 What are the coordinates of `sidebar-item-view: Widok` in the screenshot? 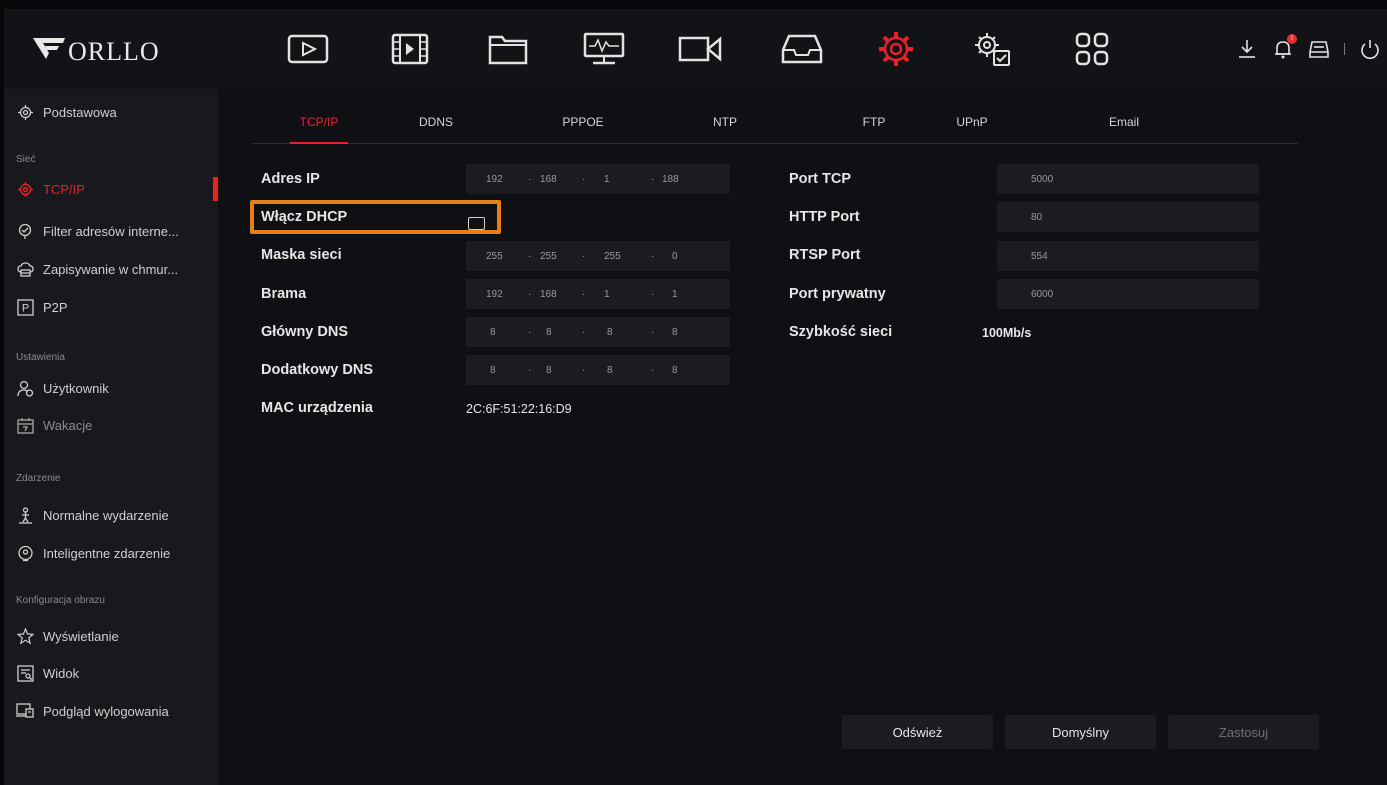 It's located at (111, 673).